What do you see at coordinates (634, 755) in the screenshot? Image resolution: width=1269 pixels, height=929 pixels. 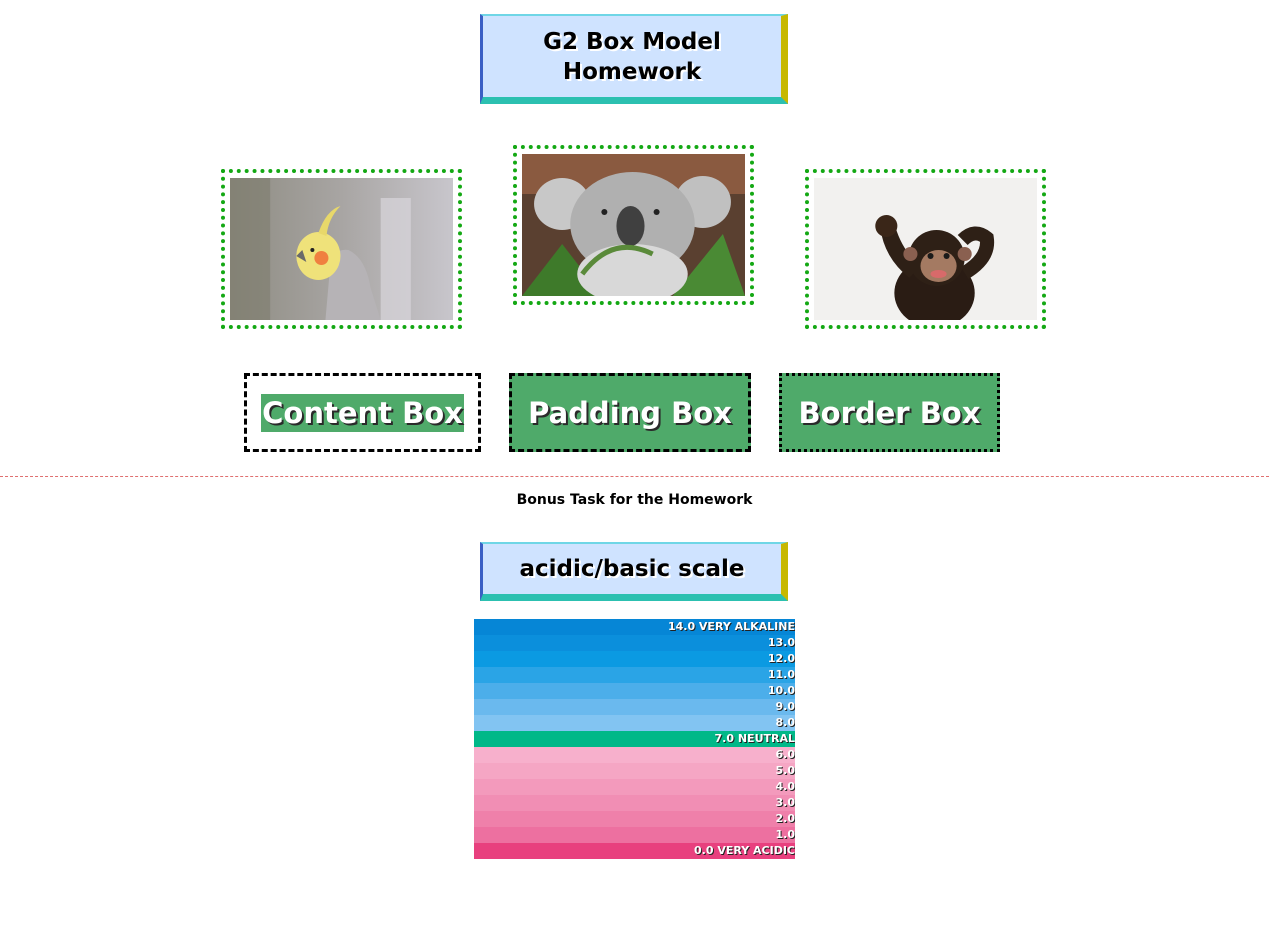 I see `ph-scale-row: 6.0` at bounding box center [634, 755].